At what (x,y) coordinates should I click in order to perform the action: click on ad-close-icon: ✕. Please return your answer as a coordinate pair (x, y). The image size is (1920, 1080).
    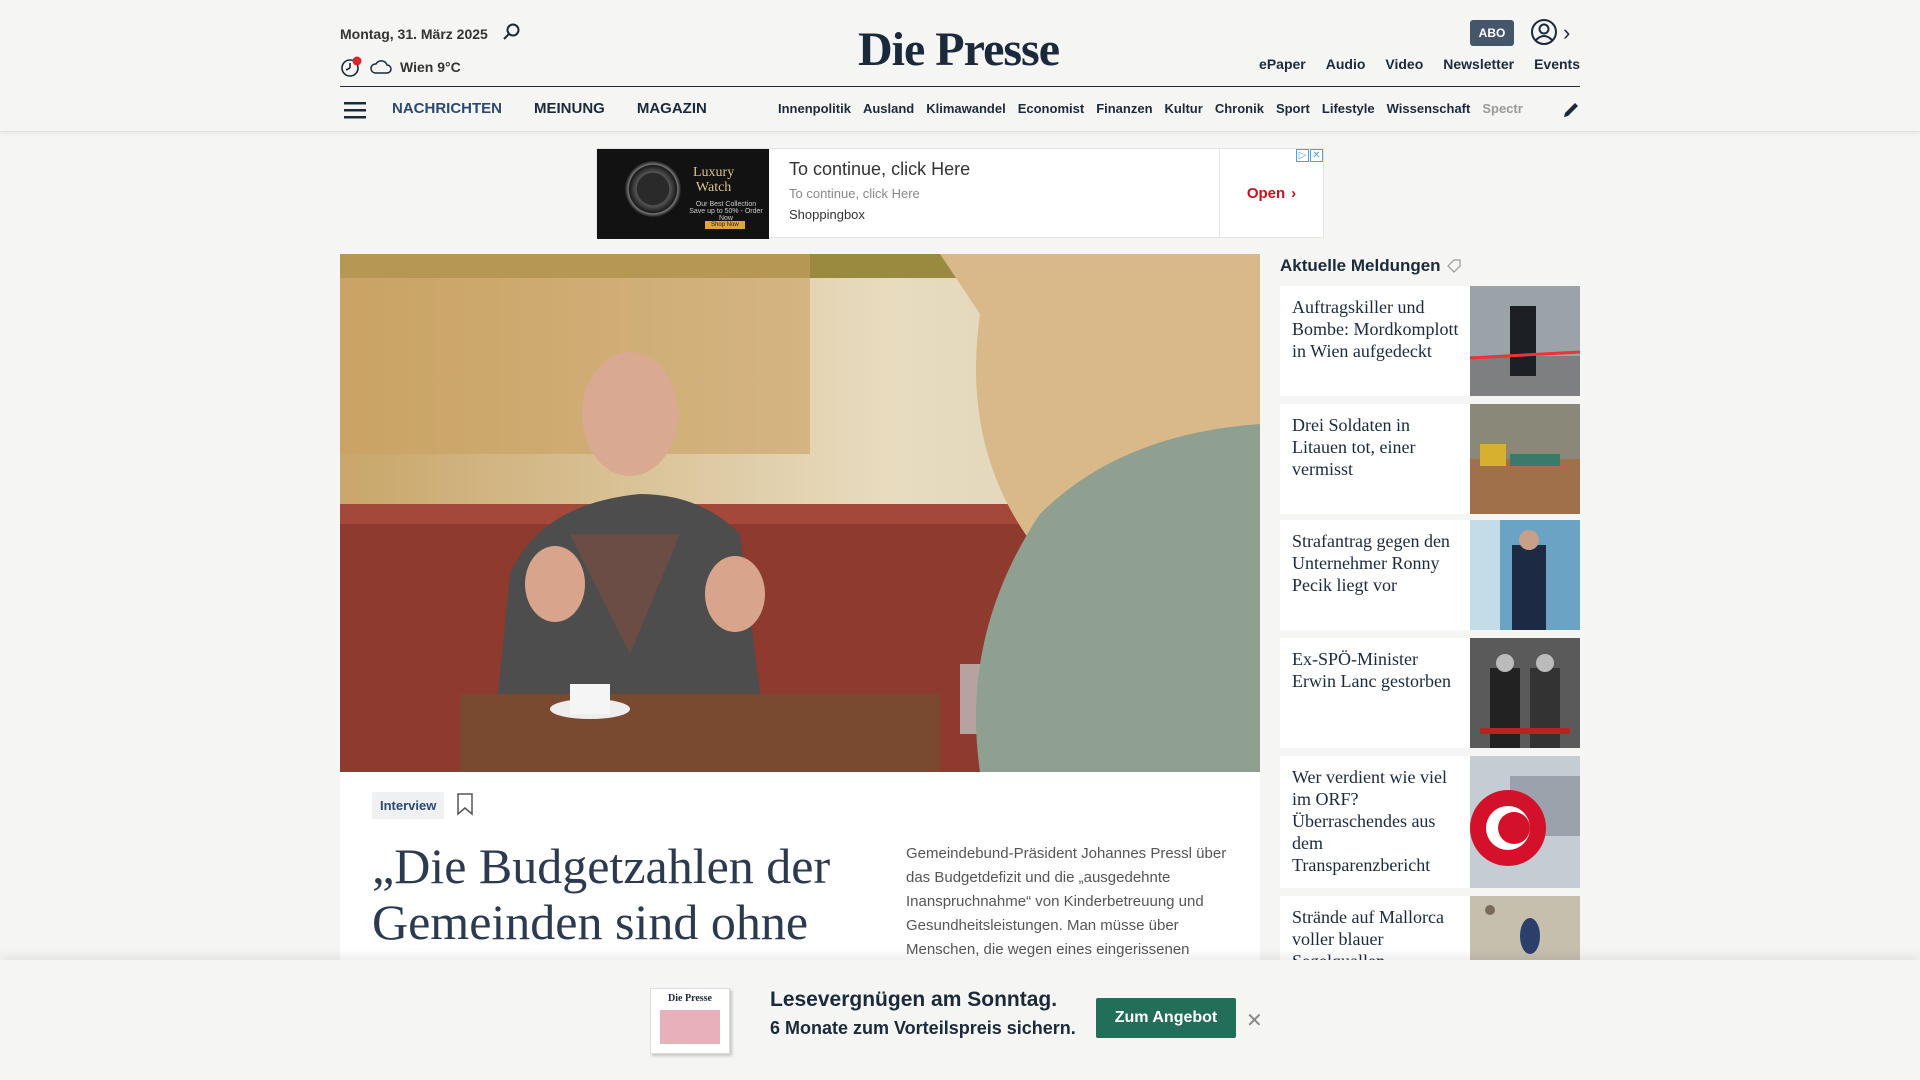
    Looking at the image, I should click on (1316, 155).